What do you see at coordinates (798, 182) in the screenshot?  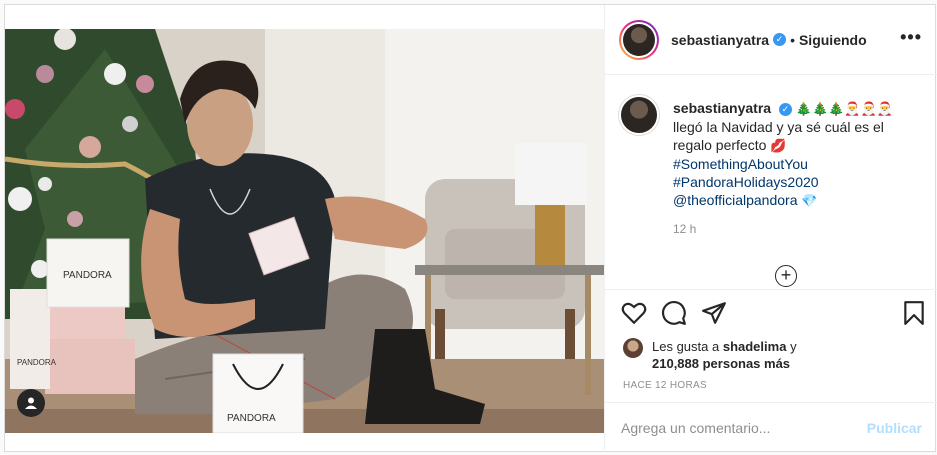 I see `hashtag-pandoraholidays2020: #PandoraHolidays2020` at bounding box center [798, 182].